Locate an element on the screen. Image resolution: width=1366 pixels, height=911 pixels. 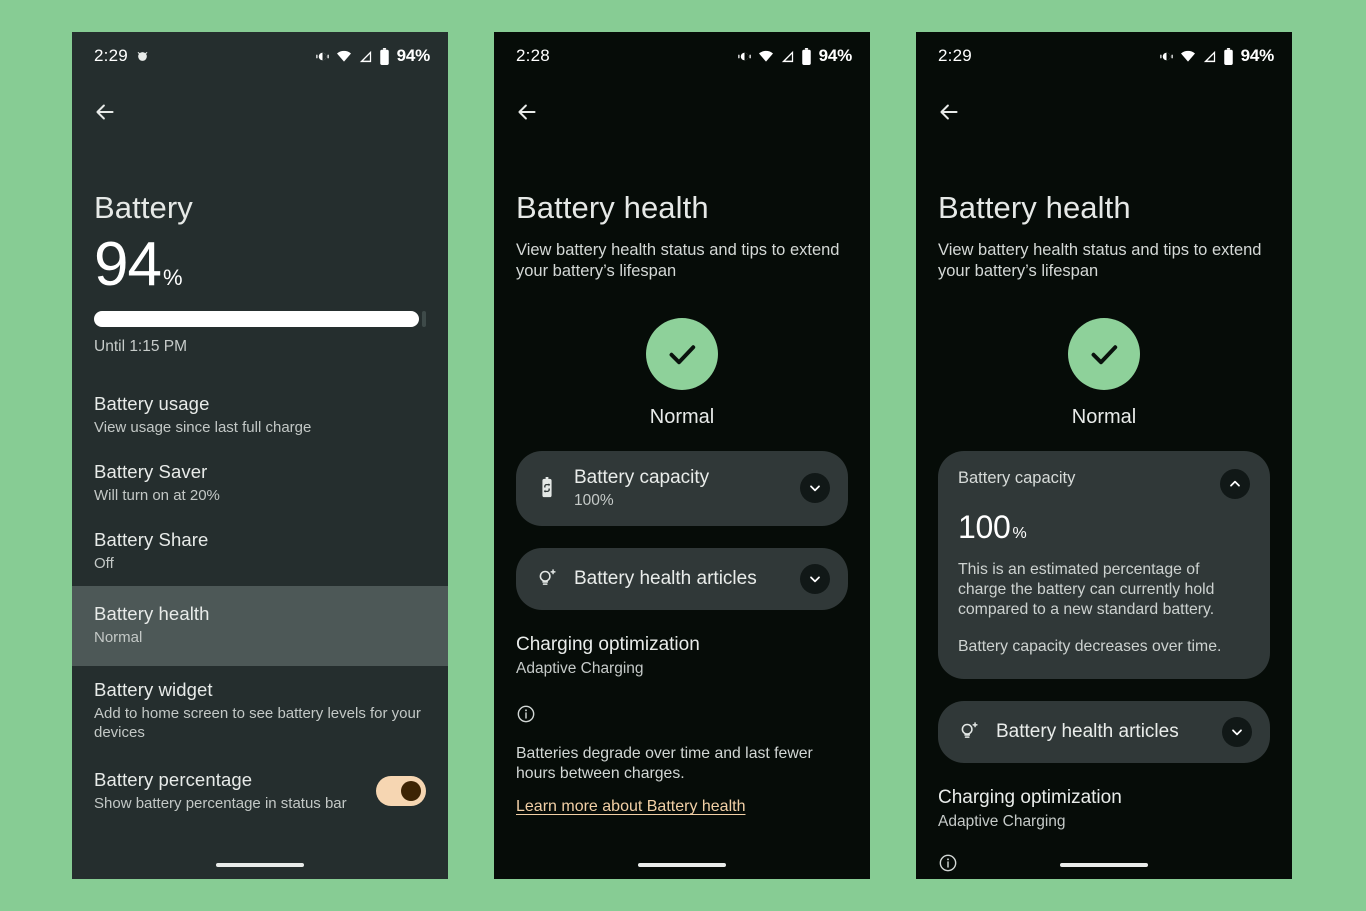
card-subtitle: 100% is located at coordinates (594, 500).